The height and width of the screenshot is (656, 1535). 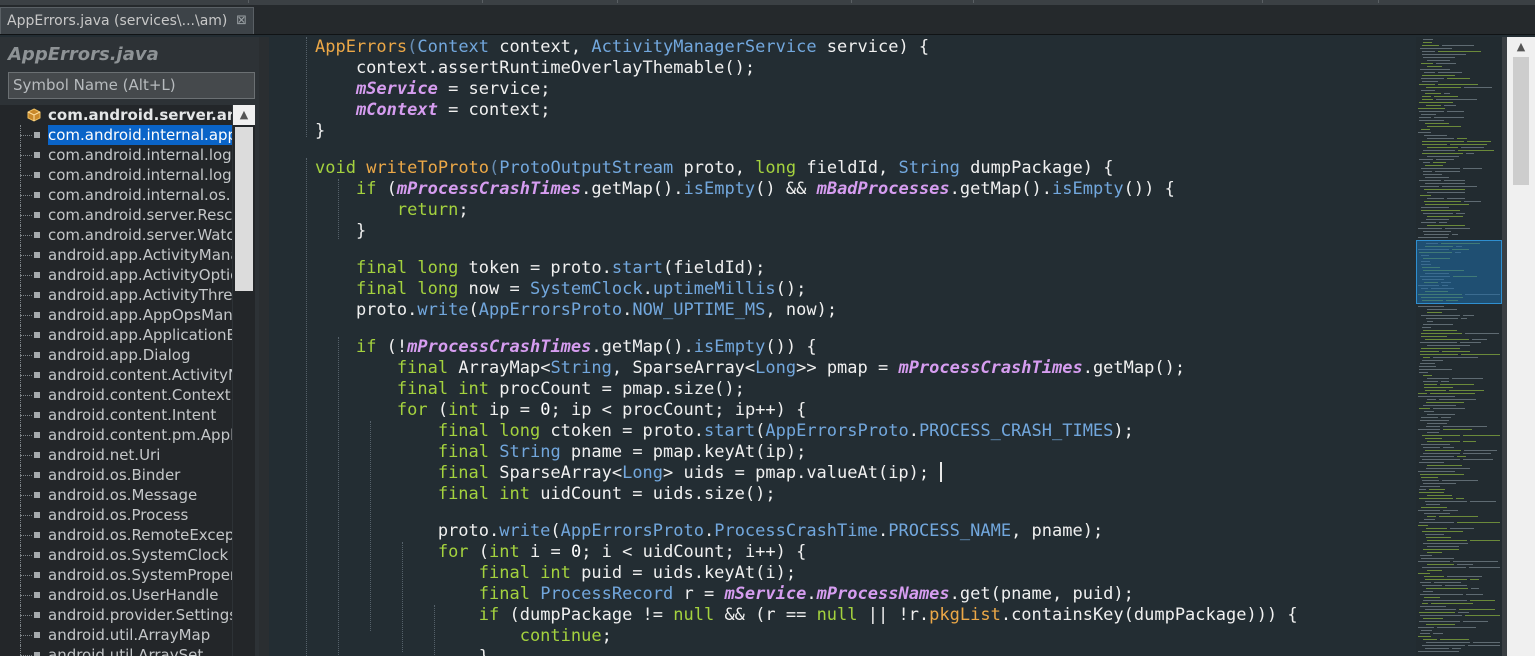 I want to click on tree-item-import: android.os.RemoteExcept, so click(x=116, y=535).